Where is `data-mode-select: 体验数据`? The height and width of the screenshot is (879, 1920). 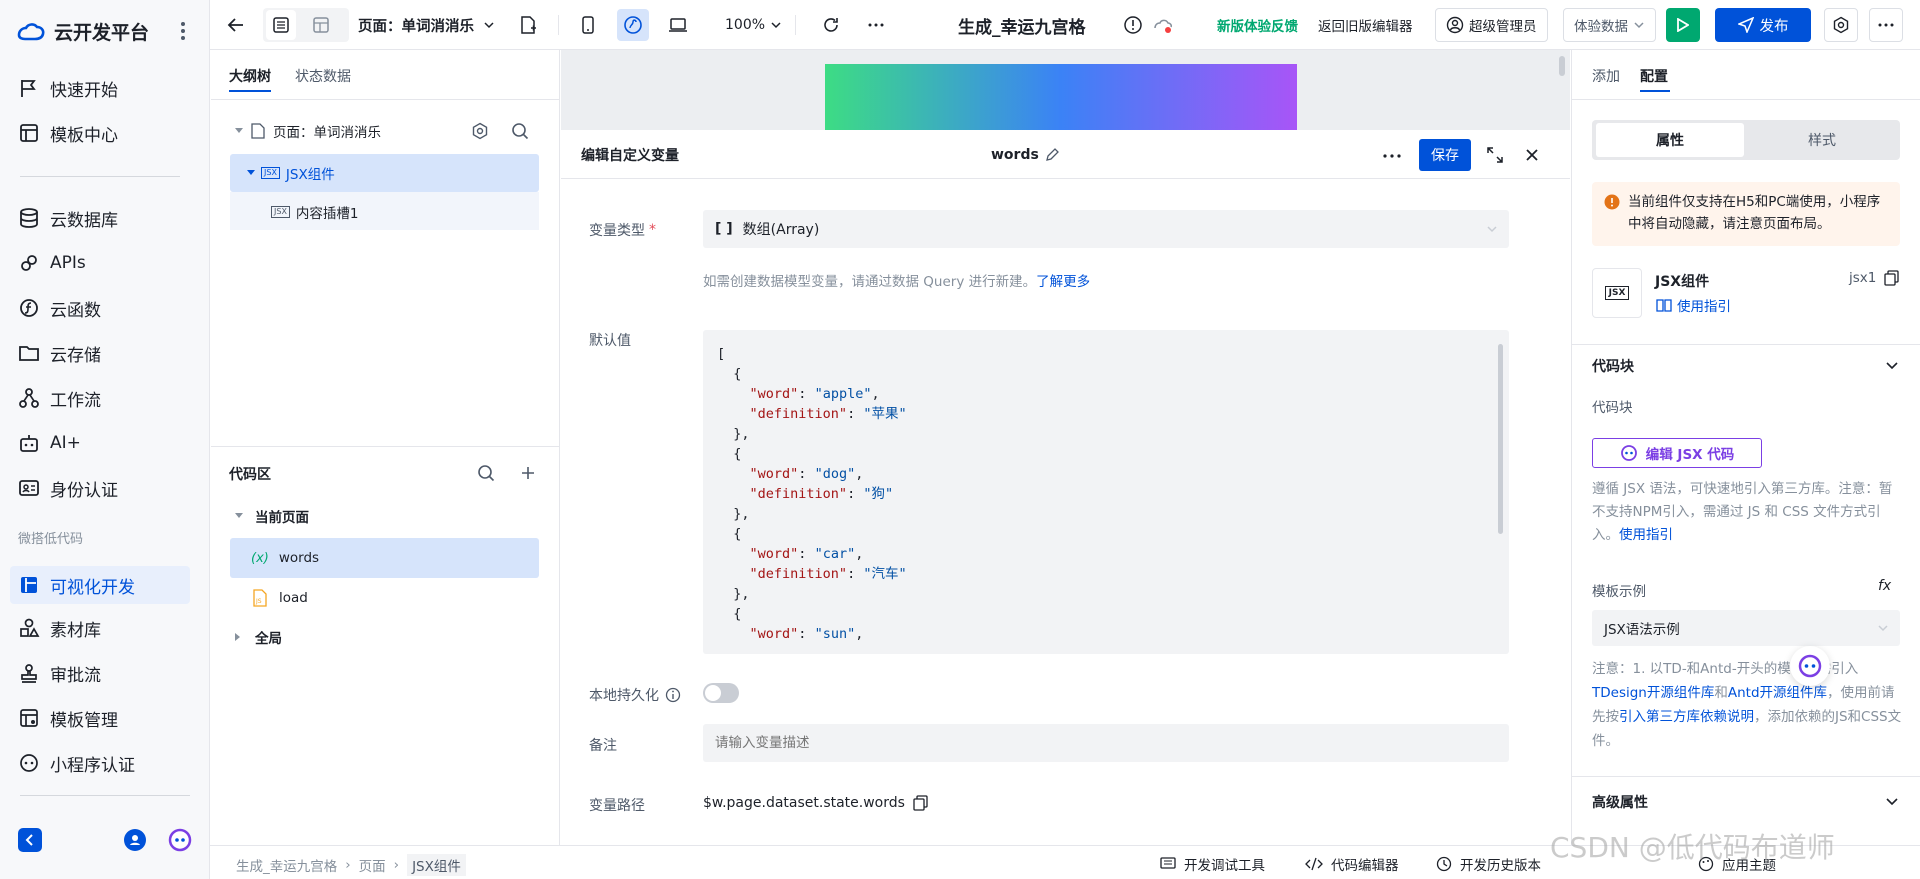
data-mode-select: 体验数据 is located at coordinates (1609, 25).